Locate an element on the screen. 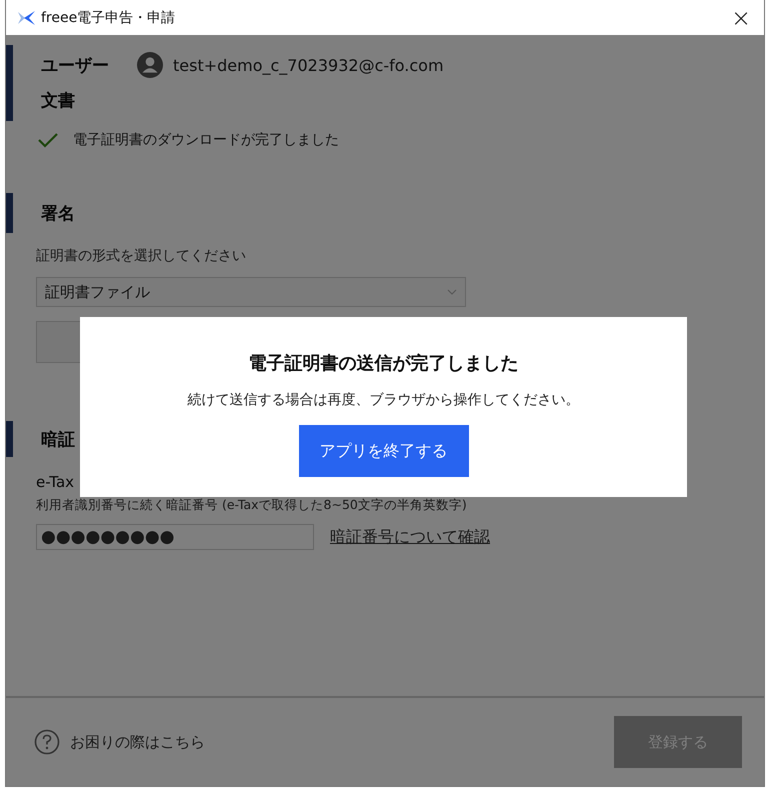 This screenshot has width=770, height=802. caret-icon is located at coordinates (452, 292).